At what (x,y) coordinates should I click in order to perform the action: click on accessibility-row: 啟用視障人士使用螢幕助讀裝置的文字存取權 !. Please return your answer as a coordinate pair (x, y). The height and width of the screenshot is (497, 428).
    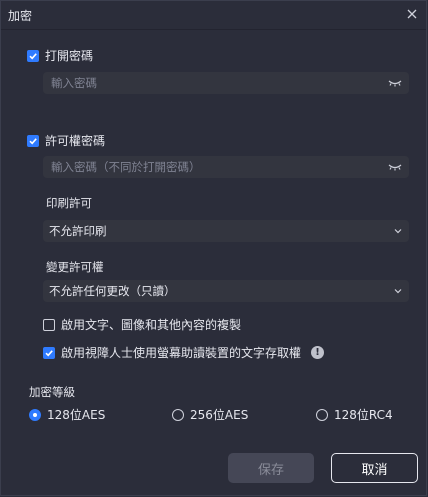
    Looking at the image, I should click on (184, 352).